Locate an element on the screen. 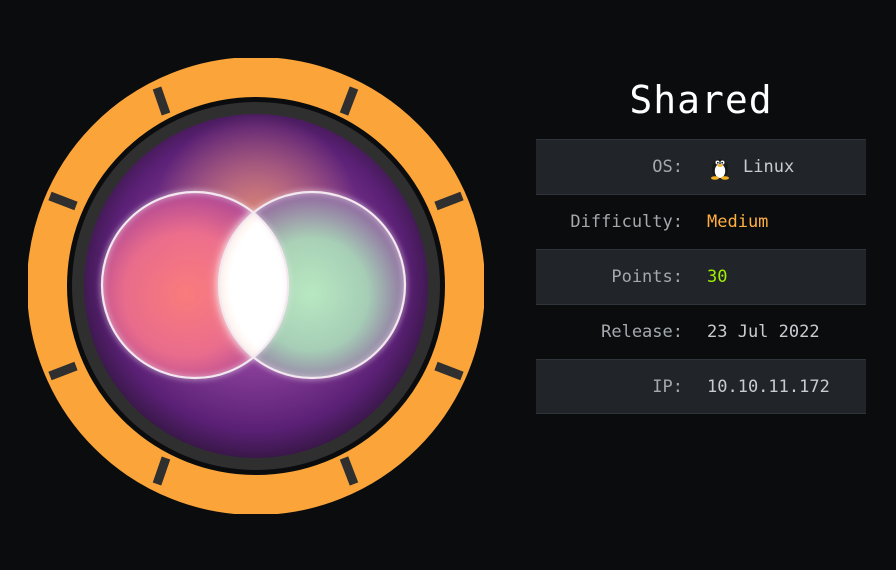 Image resolution: width=896 pixels, height=570 pixels. points-value: 30 is located at coordinates (717, 277).